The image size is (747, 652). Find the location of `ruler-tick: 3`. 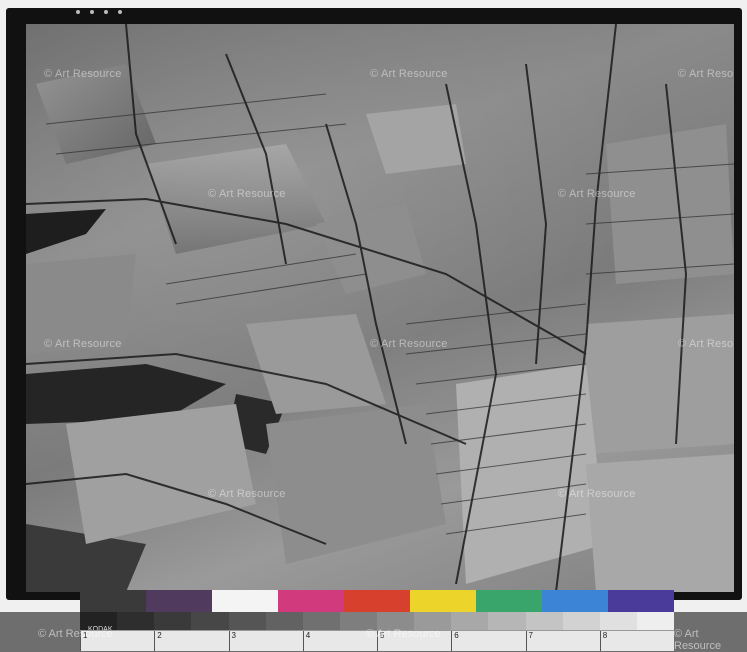

ruler-tick: 3 is located at coordinates (265, 641).